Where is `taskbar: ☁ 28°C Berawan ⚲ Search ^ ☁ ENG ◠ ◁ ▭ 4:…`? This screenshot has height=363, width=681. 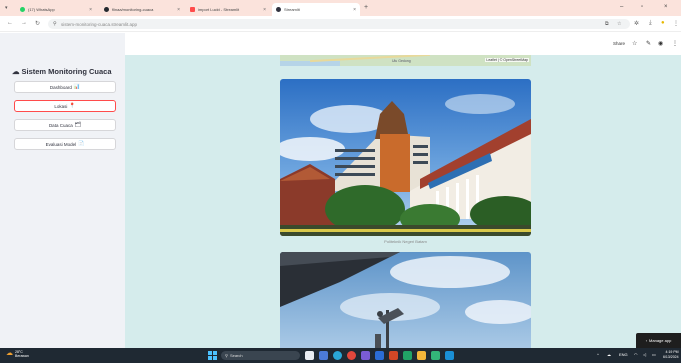 taskbar: ☁ 28°C Berawan ⚲ Search ^ ☁ ENG ◠ ◁ ▭ 4:… is located at coordinates (340, 355).